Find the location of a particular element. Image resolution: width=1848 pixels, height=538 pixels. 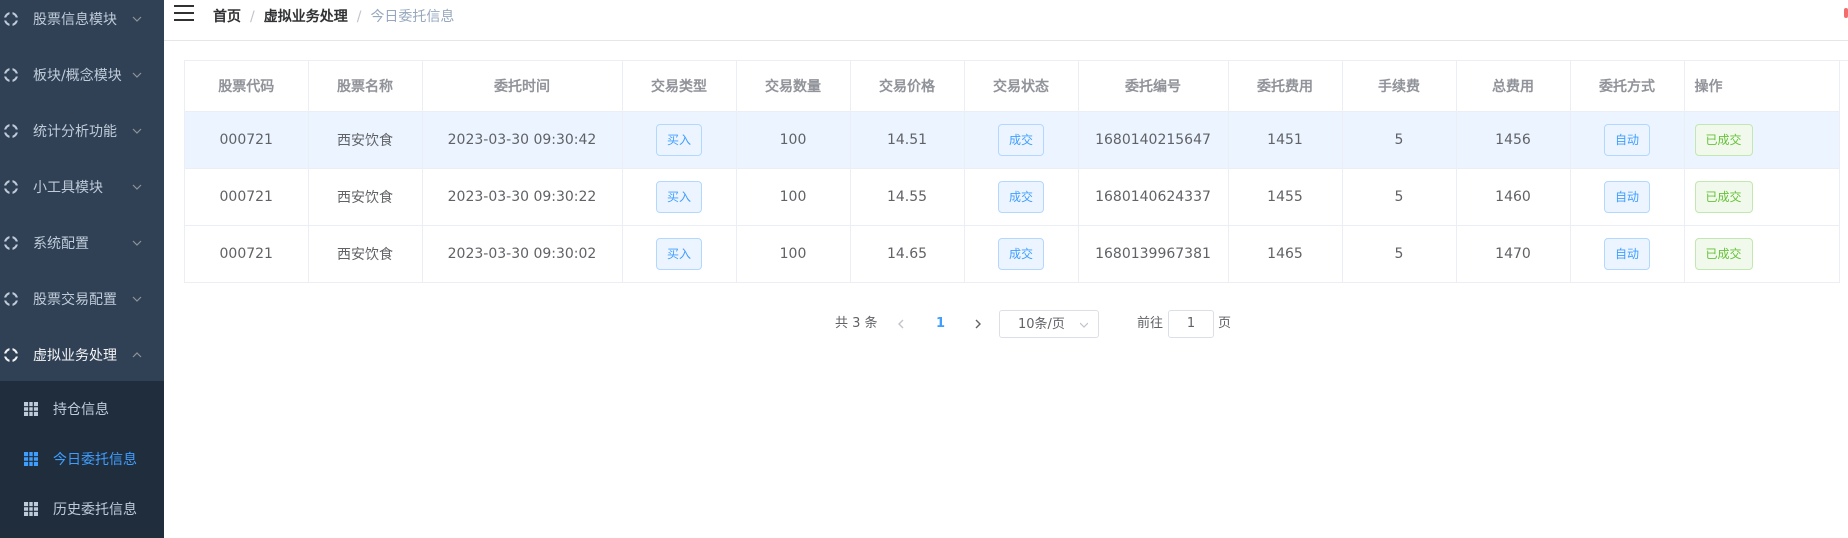

cell-price: 14.55 is located at coordinates (907, 197).